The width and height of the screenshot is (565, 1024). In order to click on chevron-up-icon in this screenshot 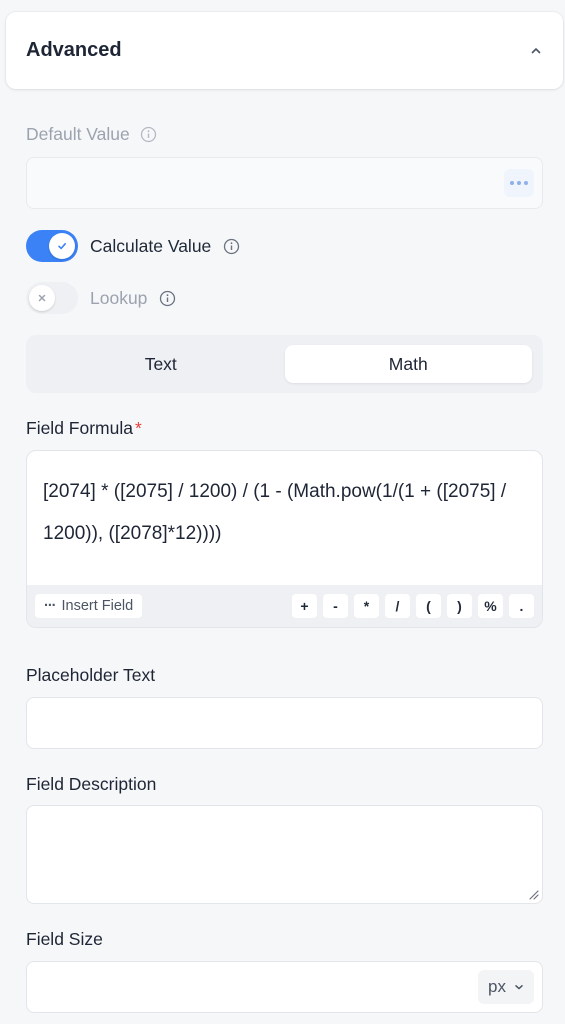, I will do `click(536, 51)`.